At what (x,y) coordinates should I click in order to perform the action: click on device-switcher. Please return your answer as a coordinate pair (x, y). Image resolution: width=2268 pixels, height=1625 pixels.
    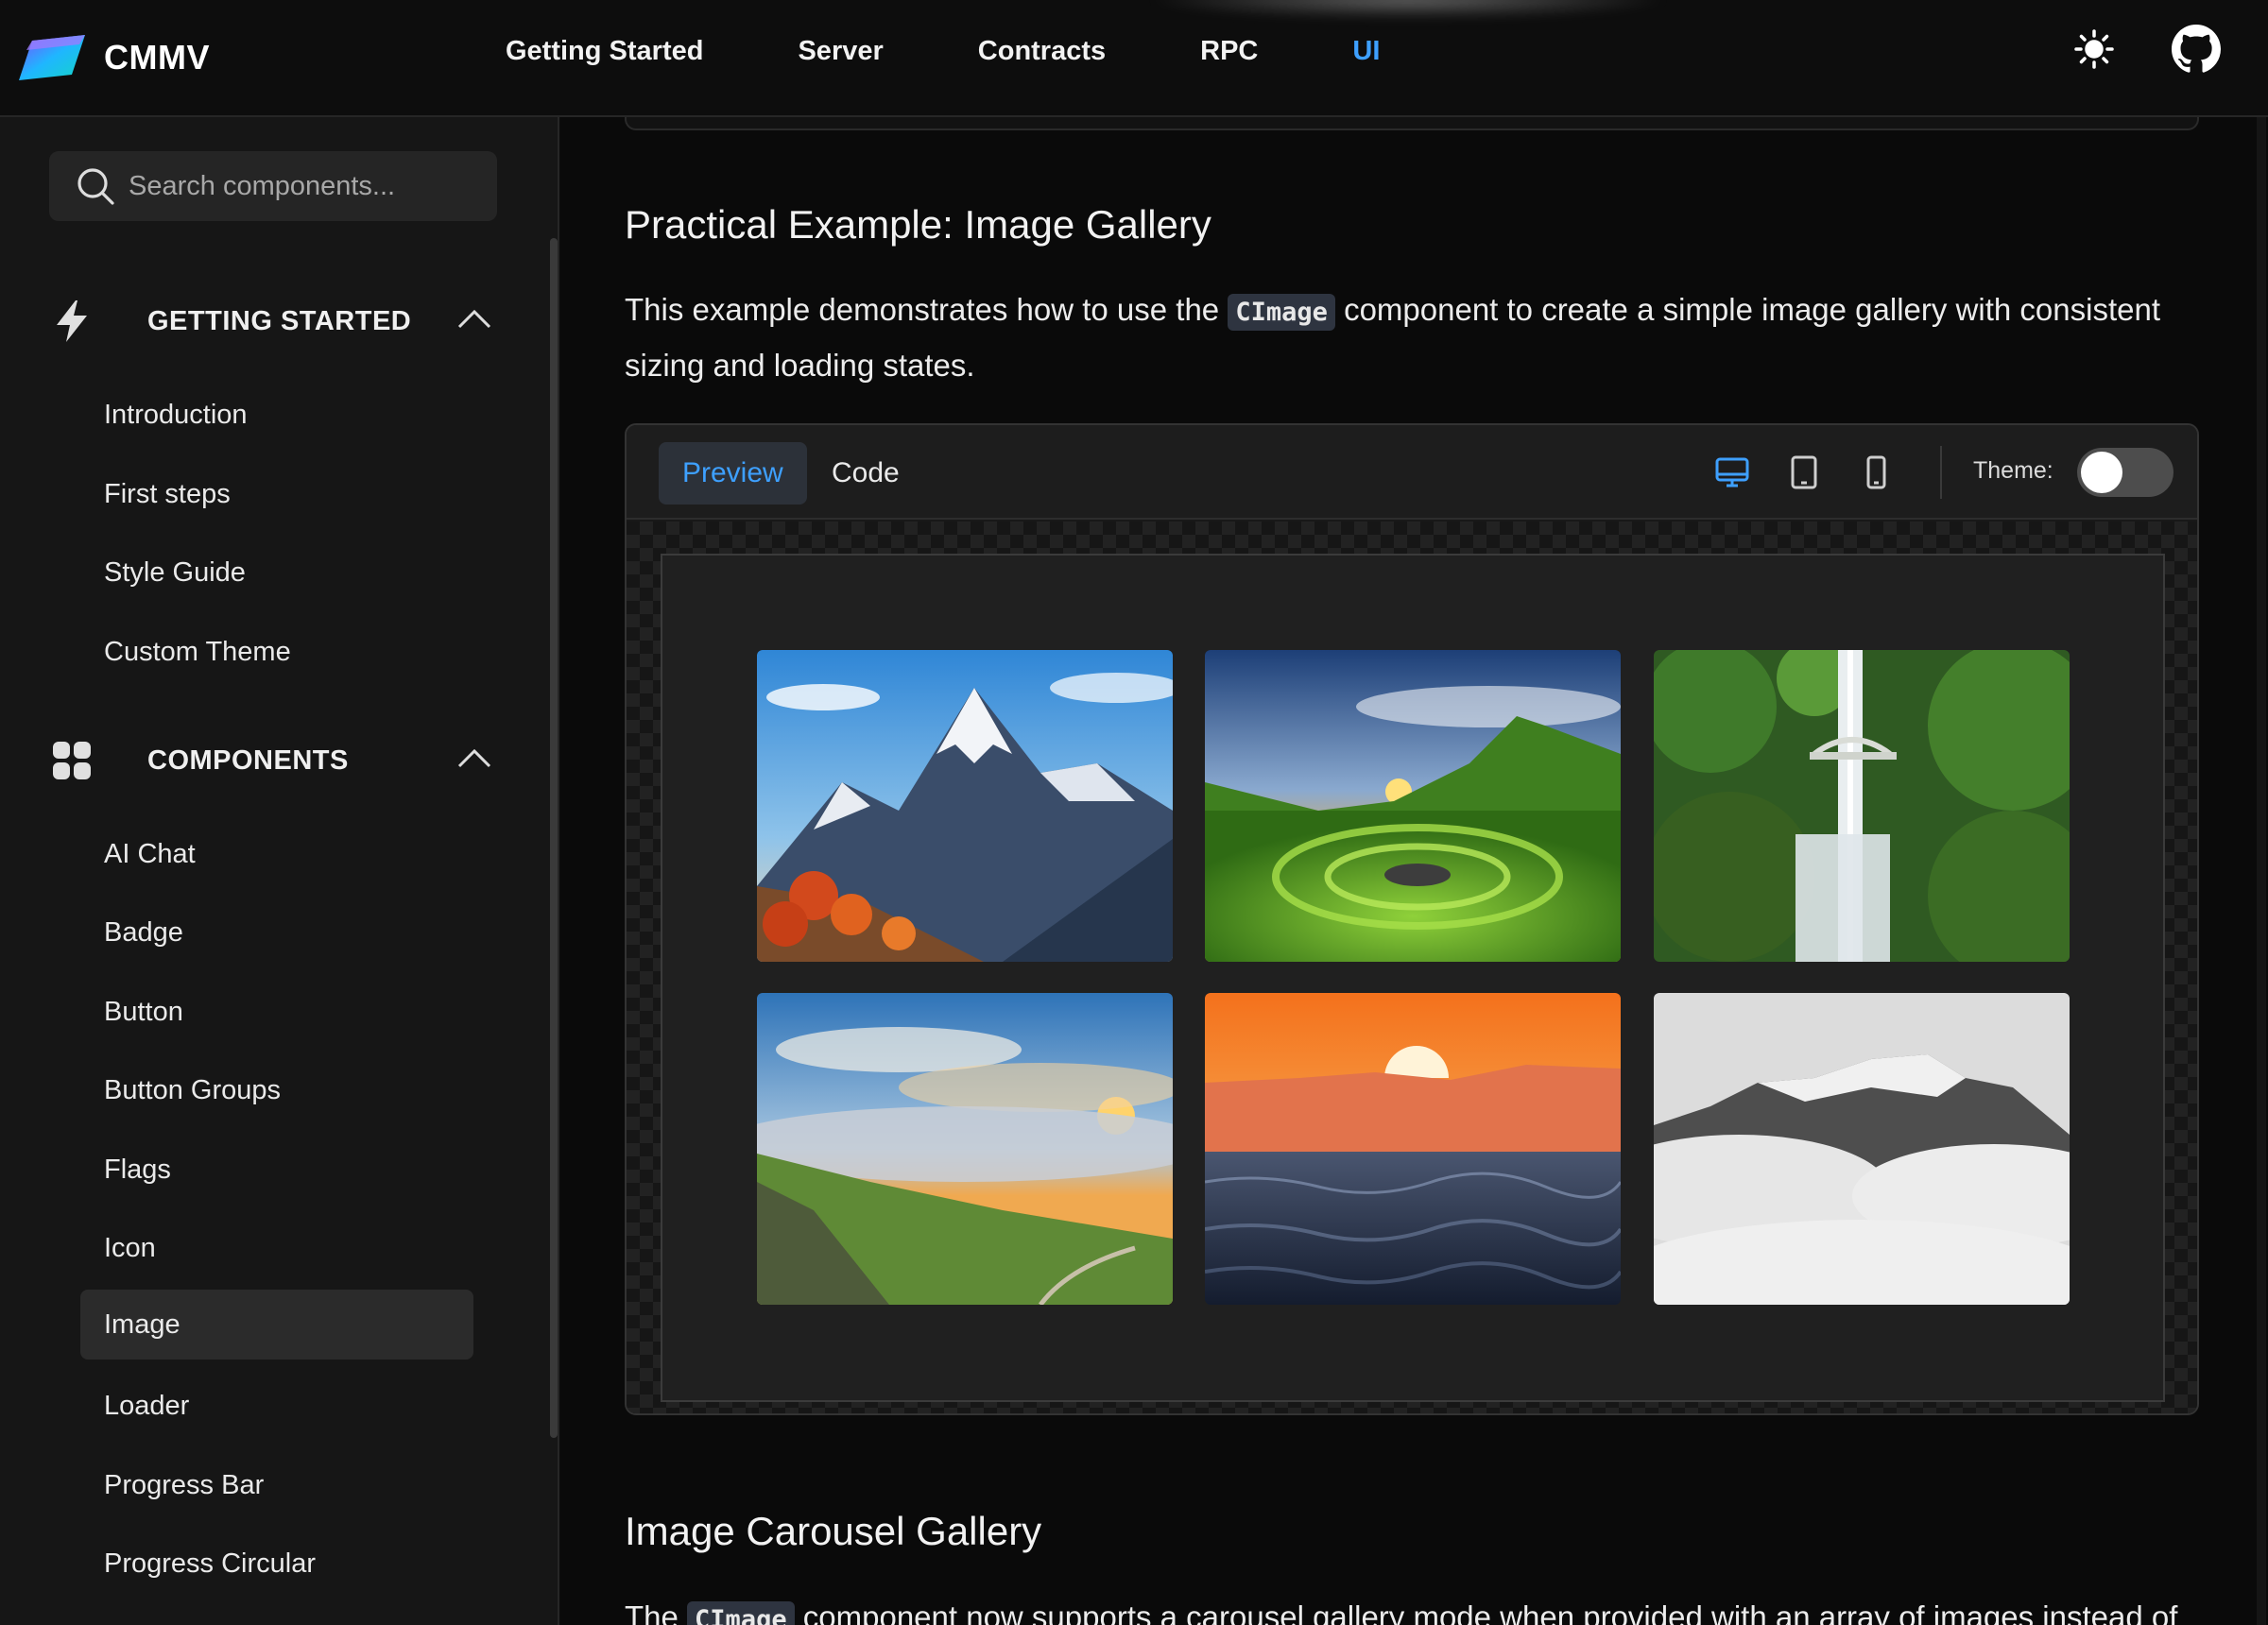
    Looking at the image, I should click on (1804, 472).